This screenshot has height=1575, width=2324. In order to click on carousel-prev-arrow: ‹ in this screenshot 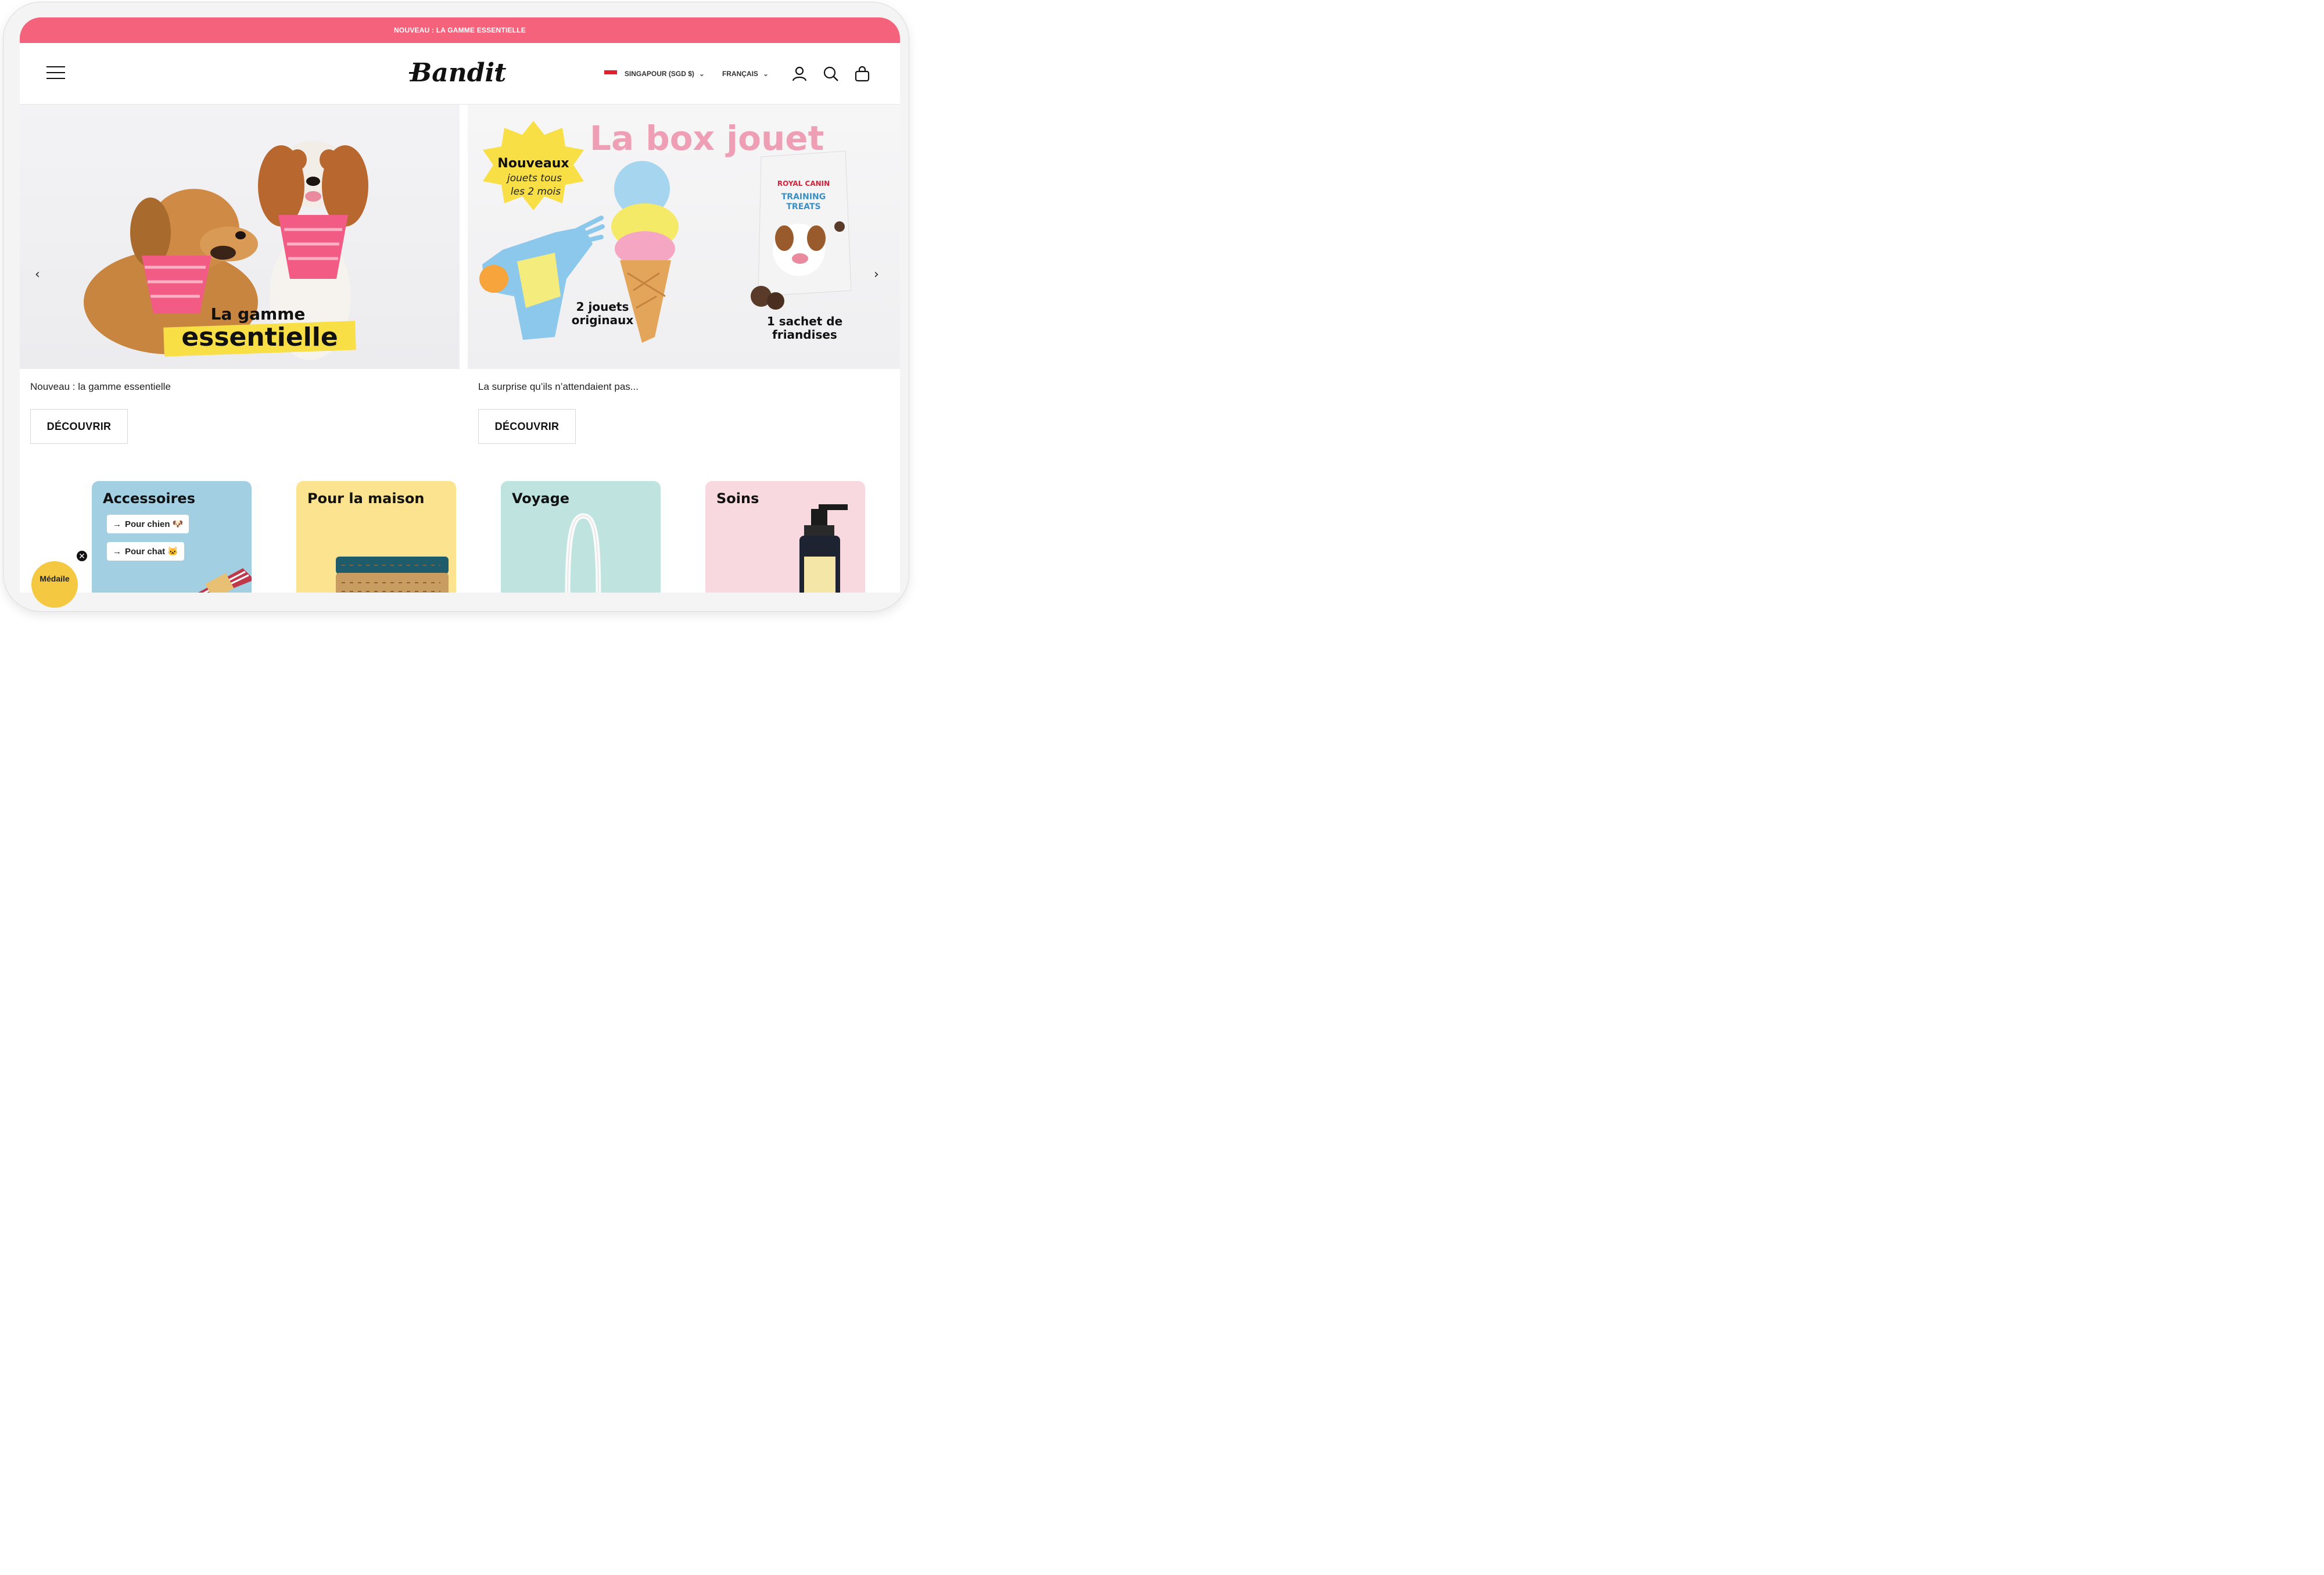, I will do `click(37, 274)`.